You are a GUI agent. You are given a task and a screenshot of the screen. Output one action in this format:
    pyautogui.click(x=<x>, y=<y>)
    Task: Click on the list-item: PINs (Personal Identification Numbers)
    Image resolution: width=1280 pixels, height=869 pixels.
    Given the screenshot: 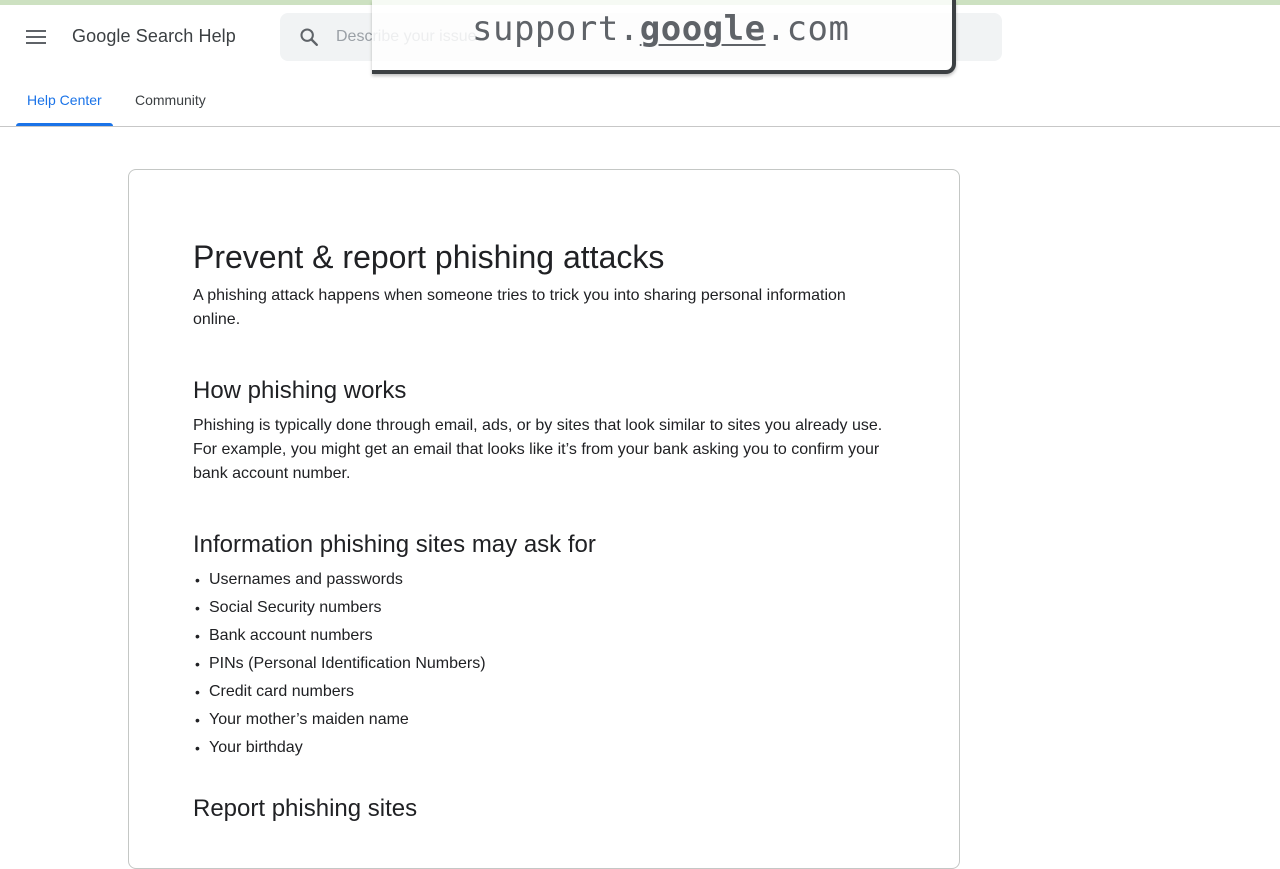 What is the action you would take?
    pyautogui.click(x=543, y=664)
    